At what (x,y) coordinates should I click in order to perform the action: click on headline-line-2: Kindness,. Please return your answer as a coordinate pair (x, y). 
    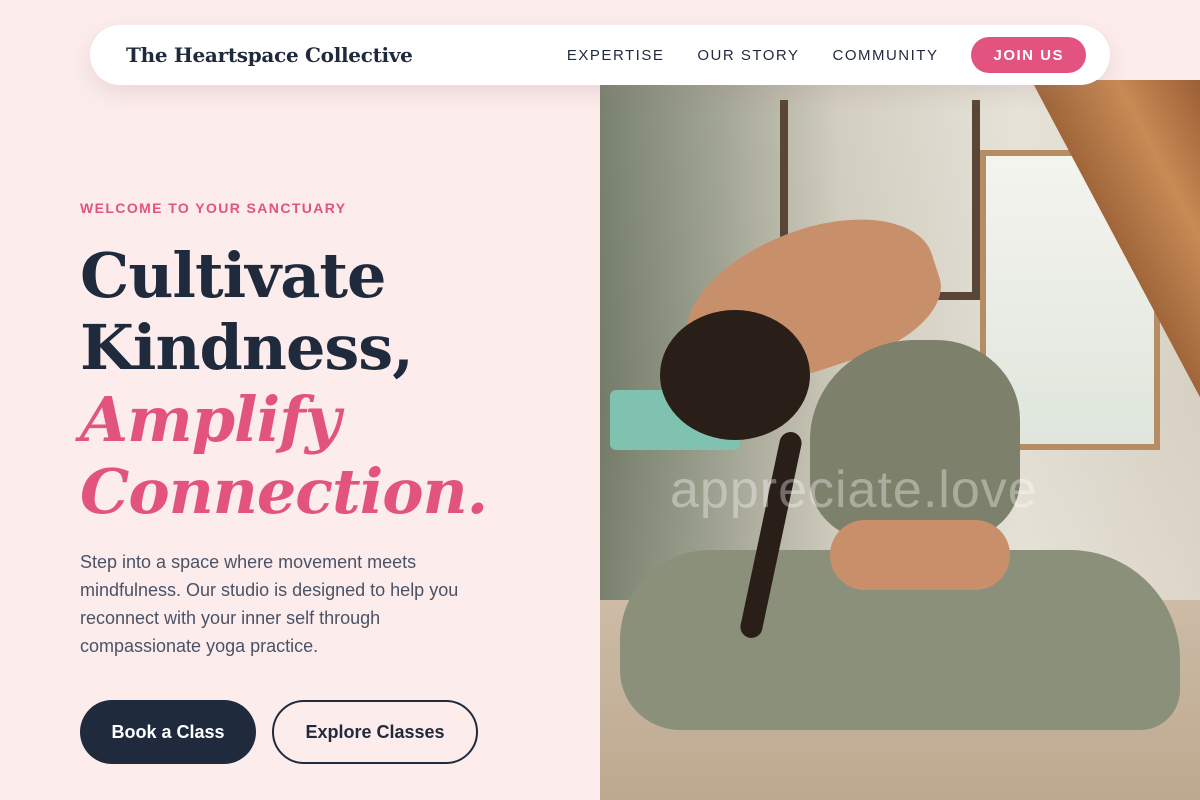
    Looking at the image, I should click on (247, 347).